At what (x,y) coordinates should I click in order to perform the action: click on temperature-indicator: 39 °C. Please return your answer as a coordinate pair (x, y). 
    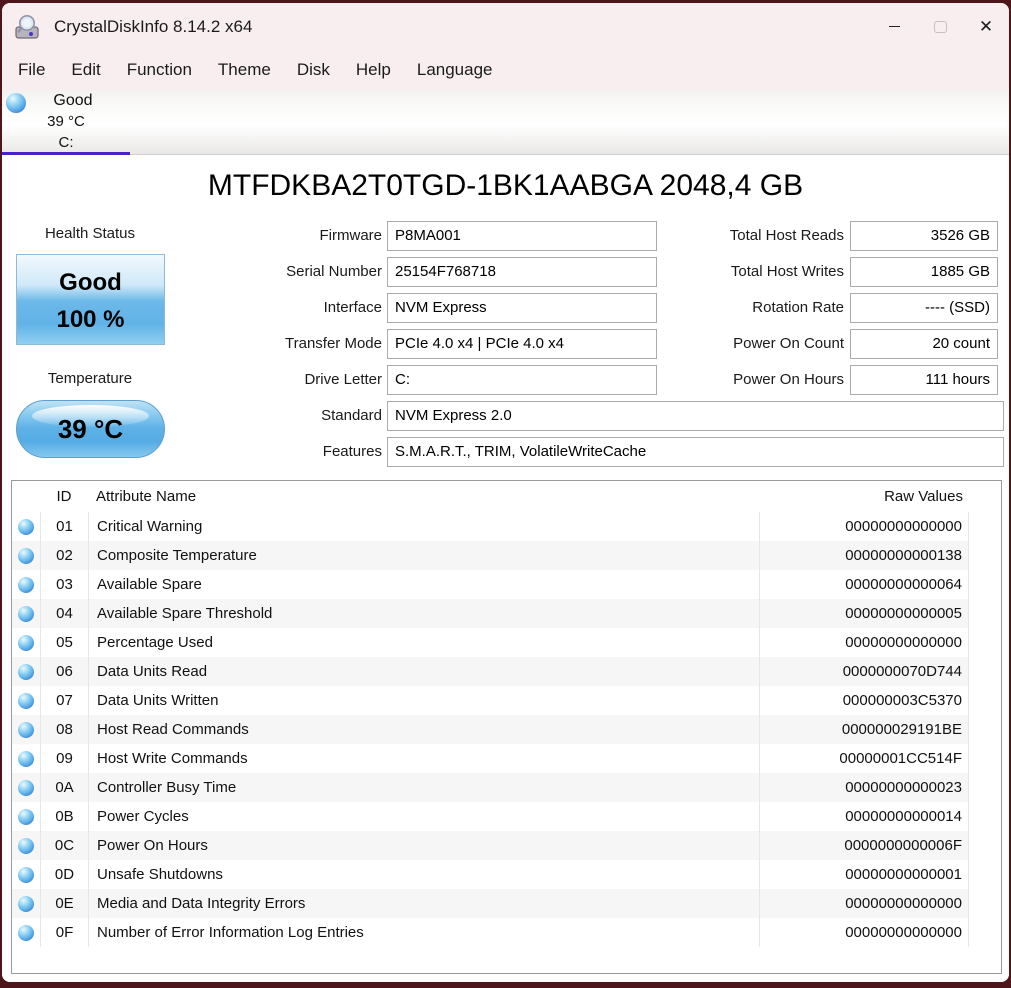
    Looking at the image, I should click on (90, 429).